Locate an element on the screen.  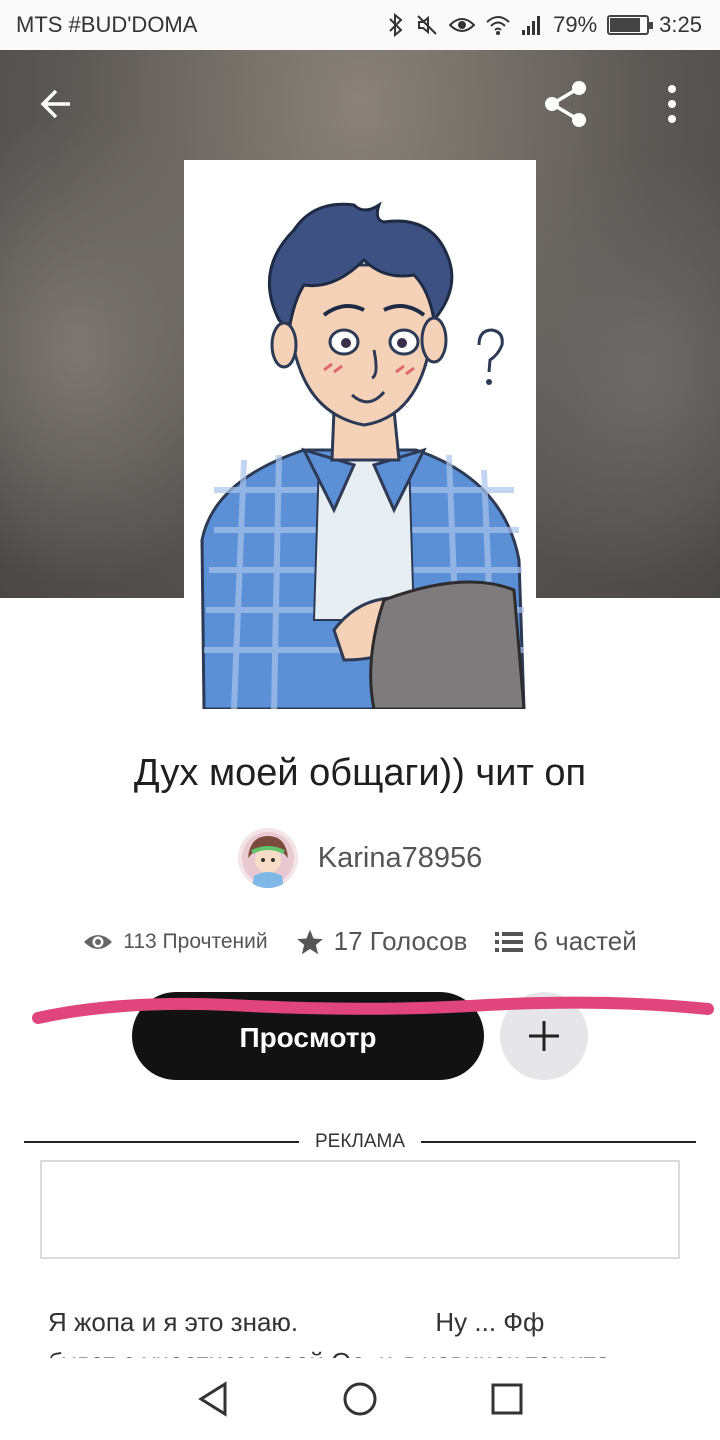
square-recents-icon is located at coordinates (507, 1399).